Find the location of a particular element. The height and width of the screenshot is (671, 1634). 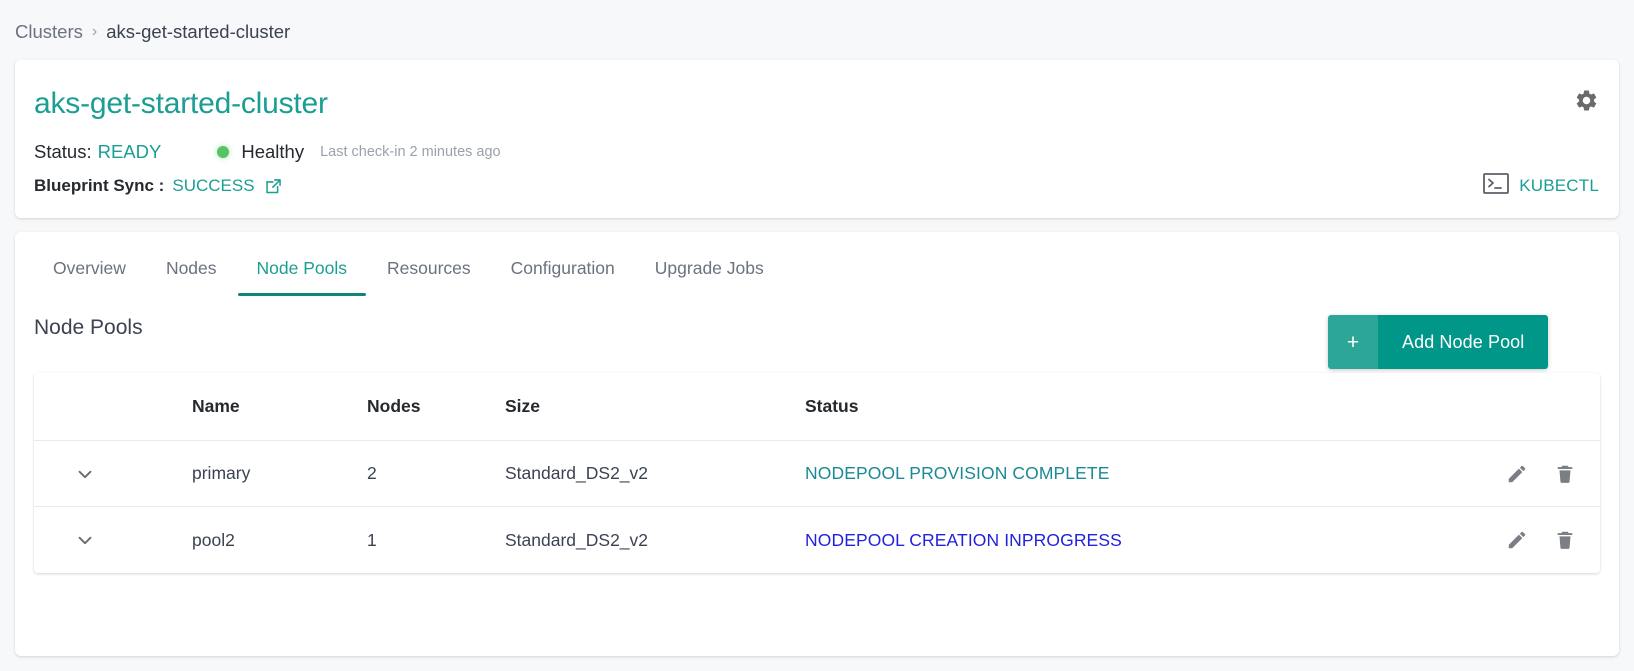

page-title: aks-get-started-cluster is located at coordinates (181, 103).